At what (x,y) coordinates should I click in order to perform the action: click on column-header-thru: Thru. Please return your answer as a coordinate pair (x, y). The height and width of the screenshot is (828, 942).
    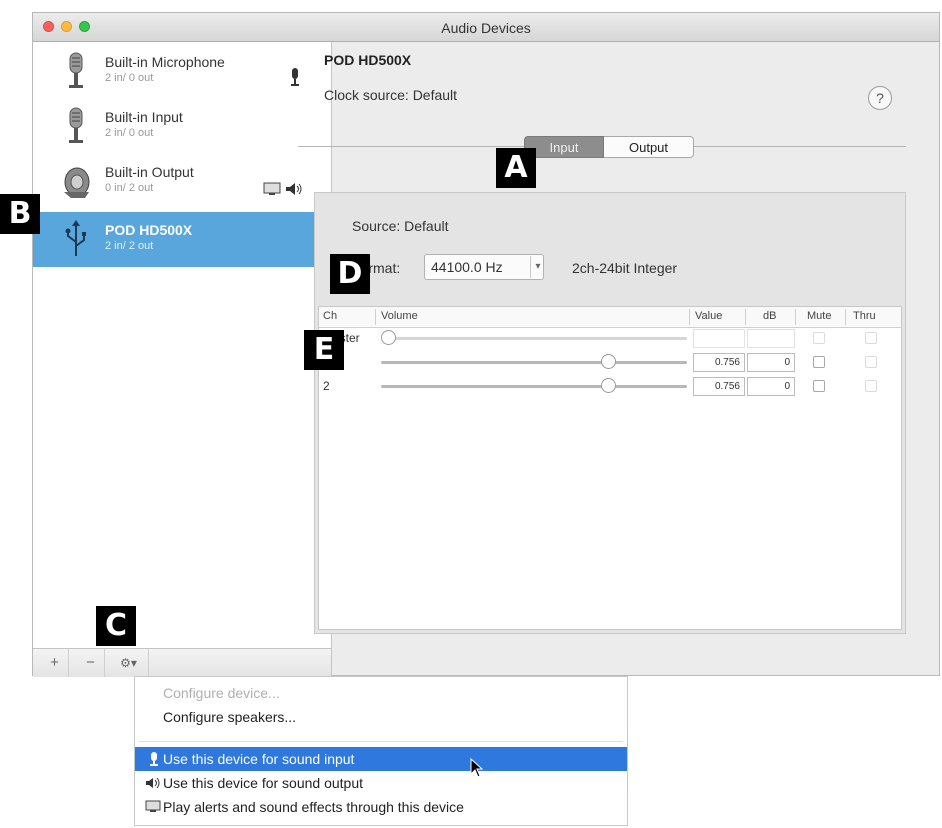
    Looking at the image, I should click on (864, 316).